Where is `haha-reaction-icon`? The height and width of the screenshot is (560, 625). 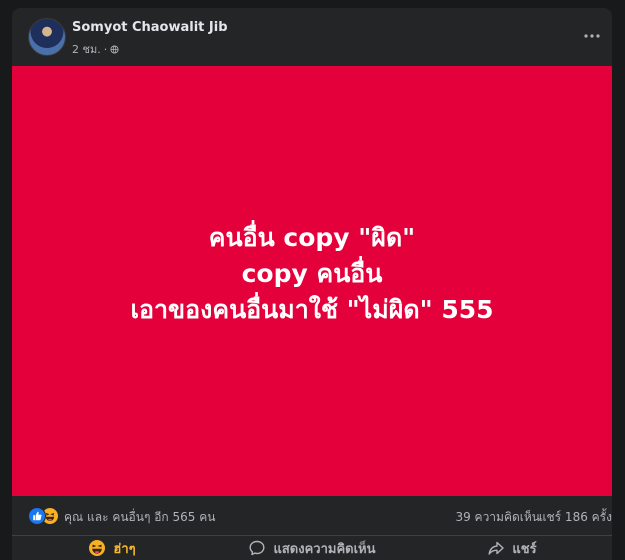 haha-reaction-icon is located at coordinates (97, 548).